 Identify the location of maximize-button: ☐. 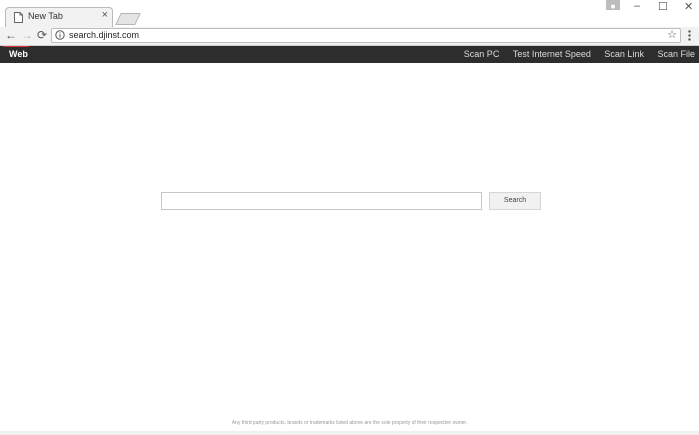
(663, 6).